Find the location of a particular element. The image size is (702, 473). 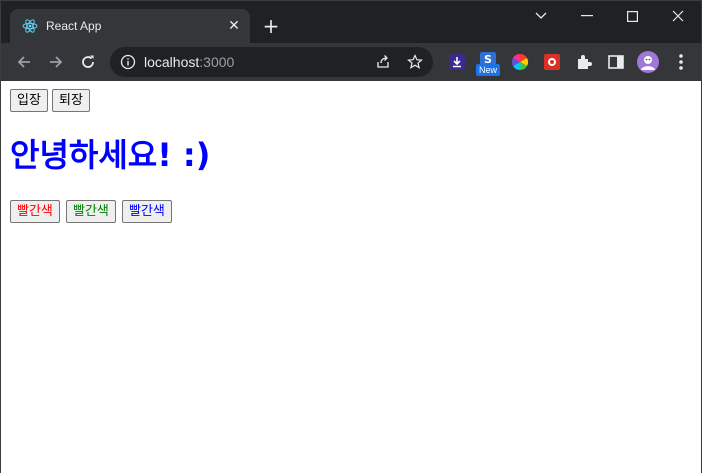

share-icon is located at coordinates (383, 62).